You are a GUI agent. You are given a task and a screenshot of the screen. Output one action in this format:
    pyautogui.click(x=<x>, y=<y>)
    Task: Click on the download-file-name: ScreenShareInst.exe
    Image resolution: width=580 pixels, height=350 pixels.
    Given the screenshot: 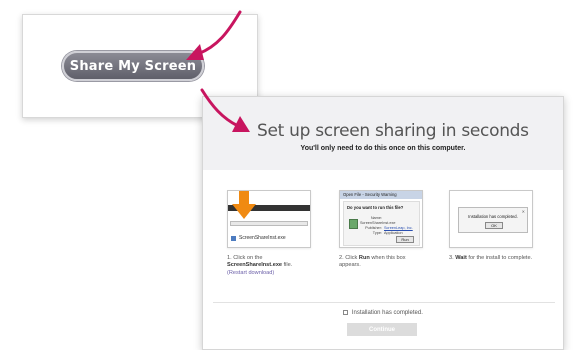 What is the action you would take?
    pyautogui.click(x=262, y=238)
    